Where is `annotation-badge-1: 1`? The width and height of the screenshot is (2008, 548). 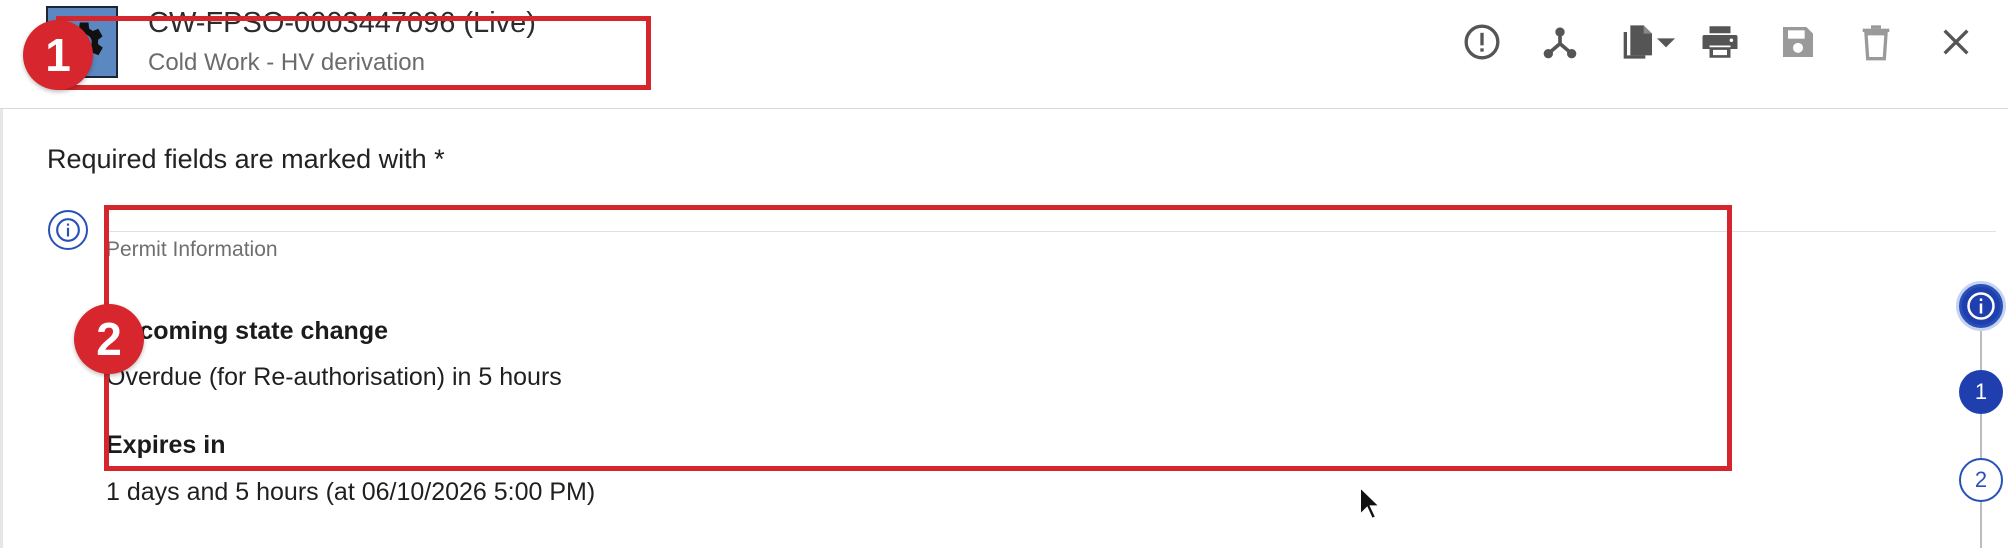 annotation-badge-1: 1 is located at coordinates (58, 55).